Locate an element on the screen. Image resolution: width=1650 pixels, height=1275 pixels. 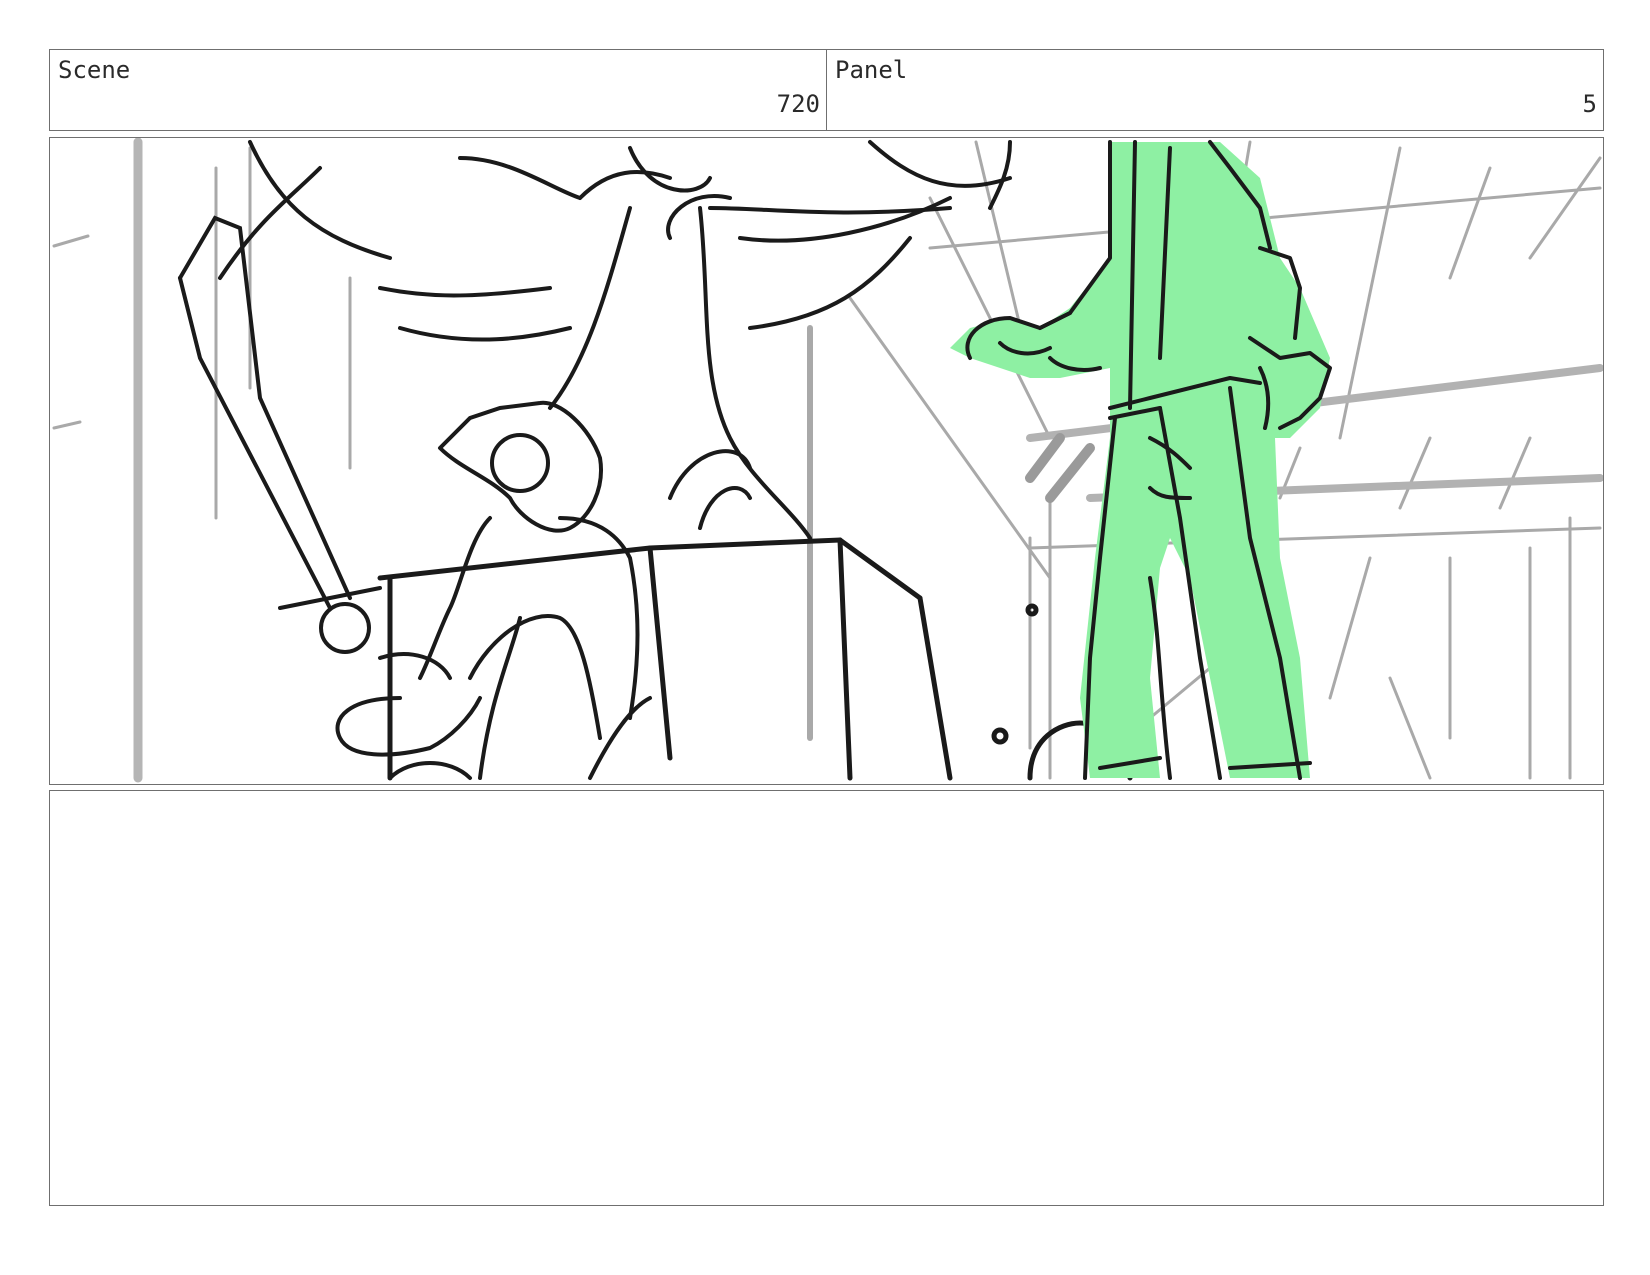
standing-figure is located at coordinates (1141, 460).